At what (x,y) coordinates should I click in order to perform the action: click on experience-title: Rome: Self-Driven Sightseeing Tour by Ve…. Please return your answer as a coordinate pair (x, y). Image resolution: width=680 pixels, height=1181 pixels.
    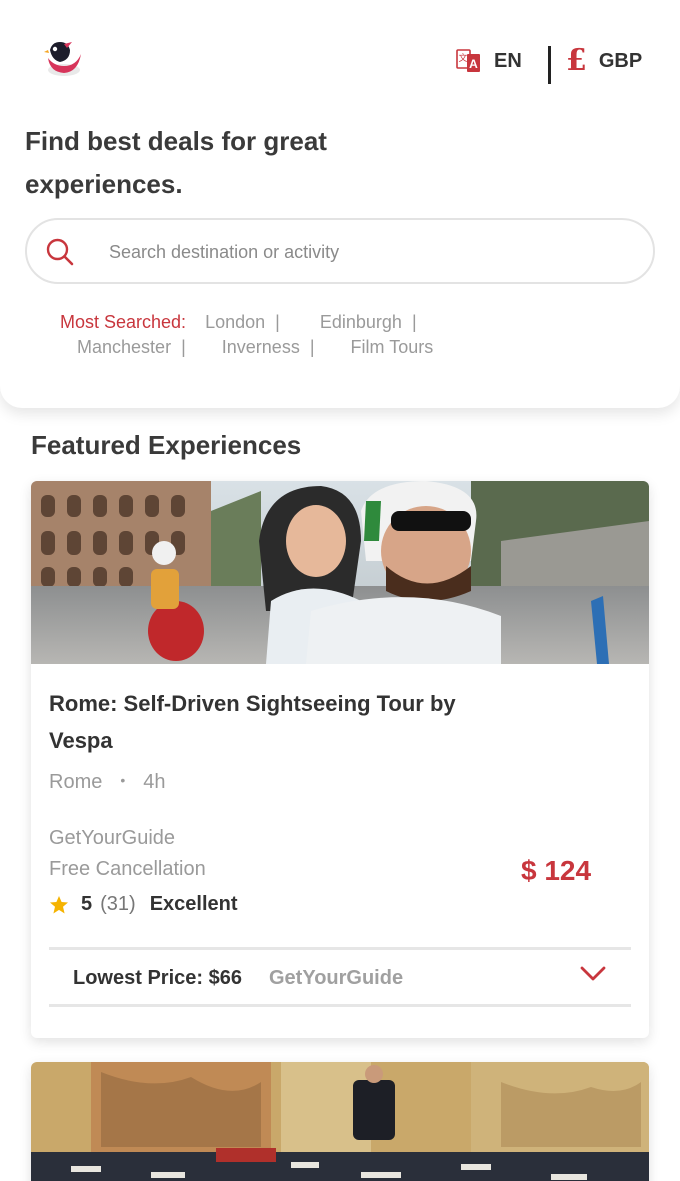
    Looking at the image, I should click on (269, 722).